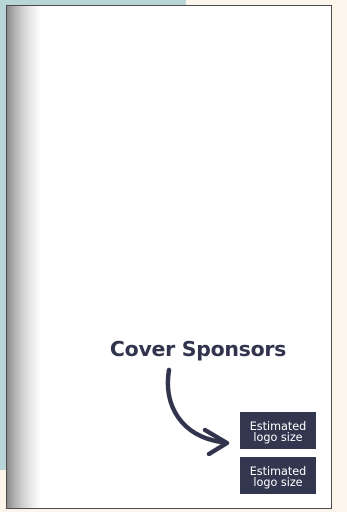 The height and width of the screenshot is (512, 347). Describe the element at coordinates (24, 257) in the screenshot. I see `spine-shadow` at that location.